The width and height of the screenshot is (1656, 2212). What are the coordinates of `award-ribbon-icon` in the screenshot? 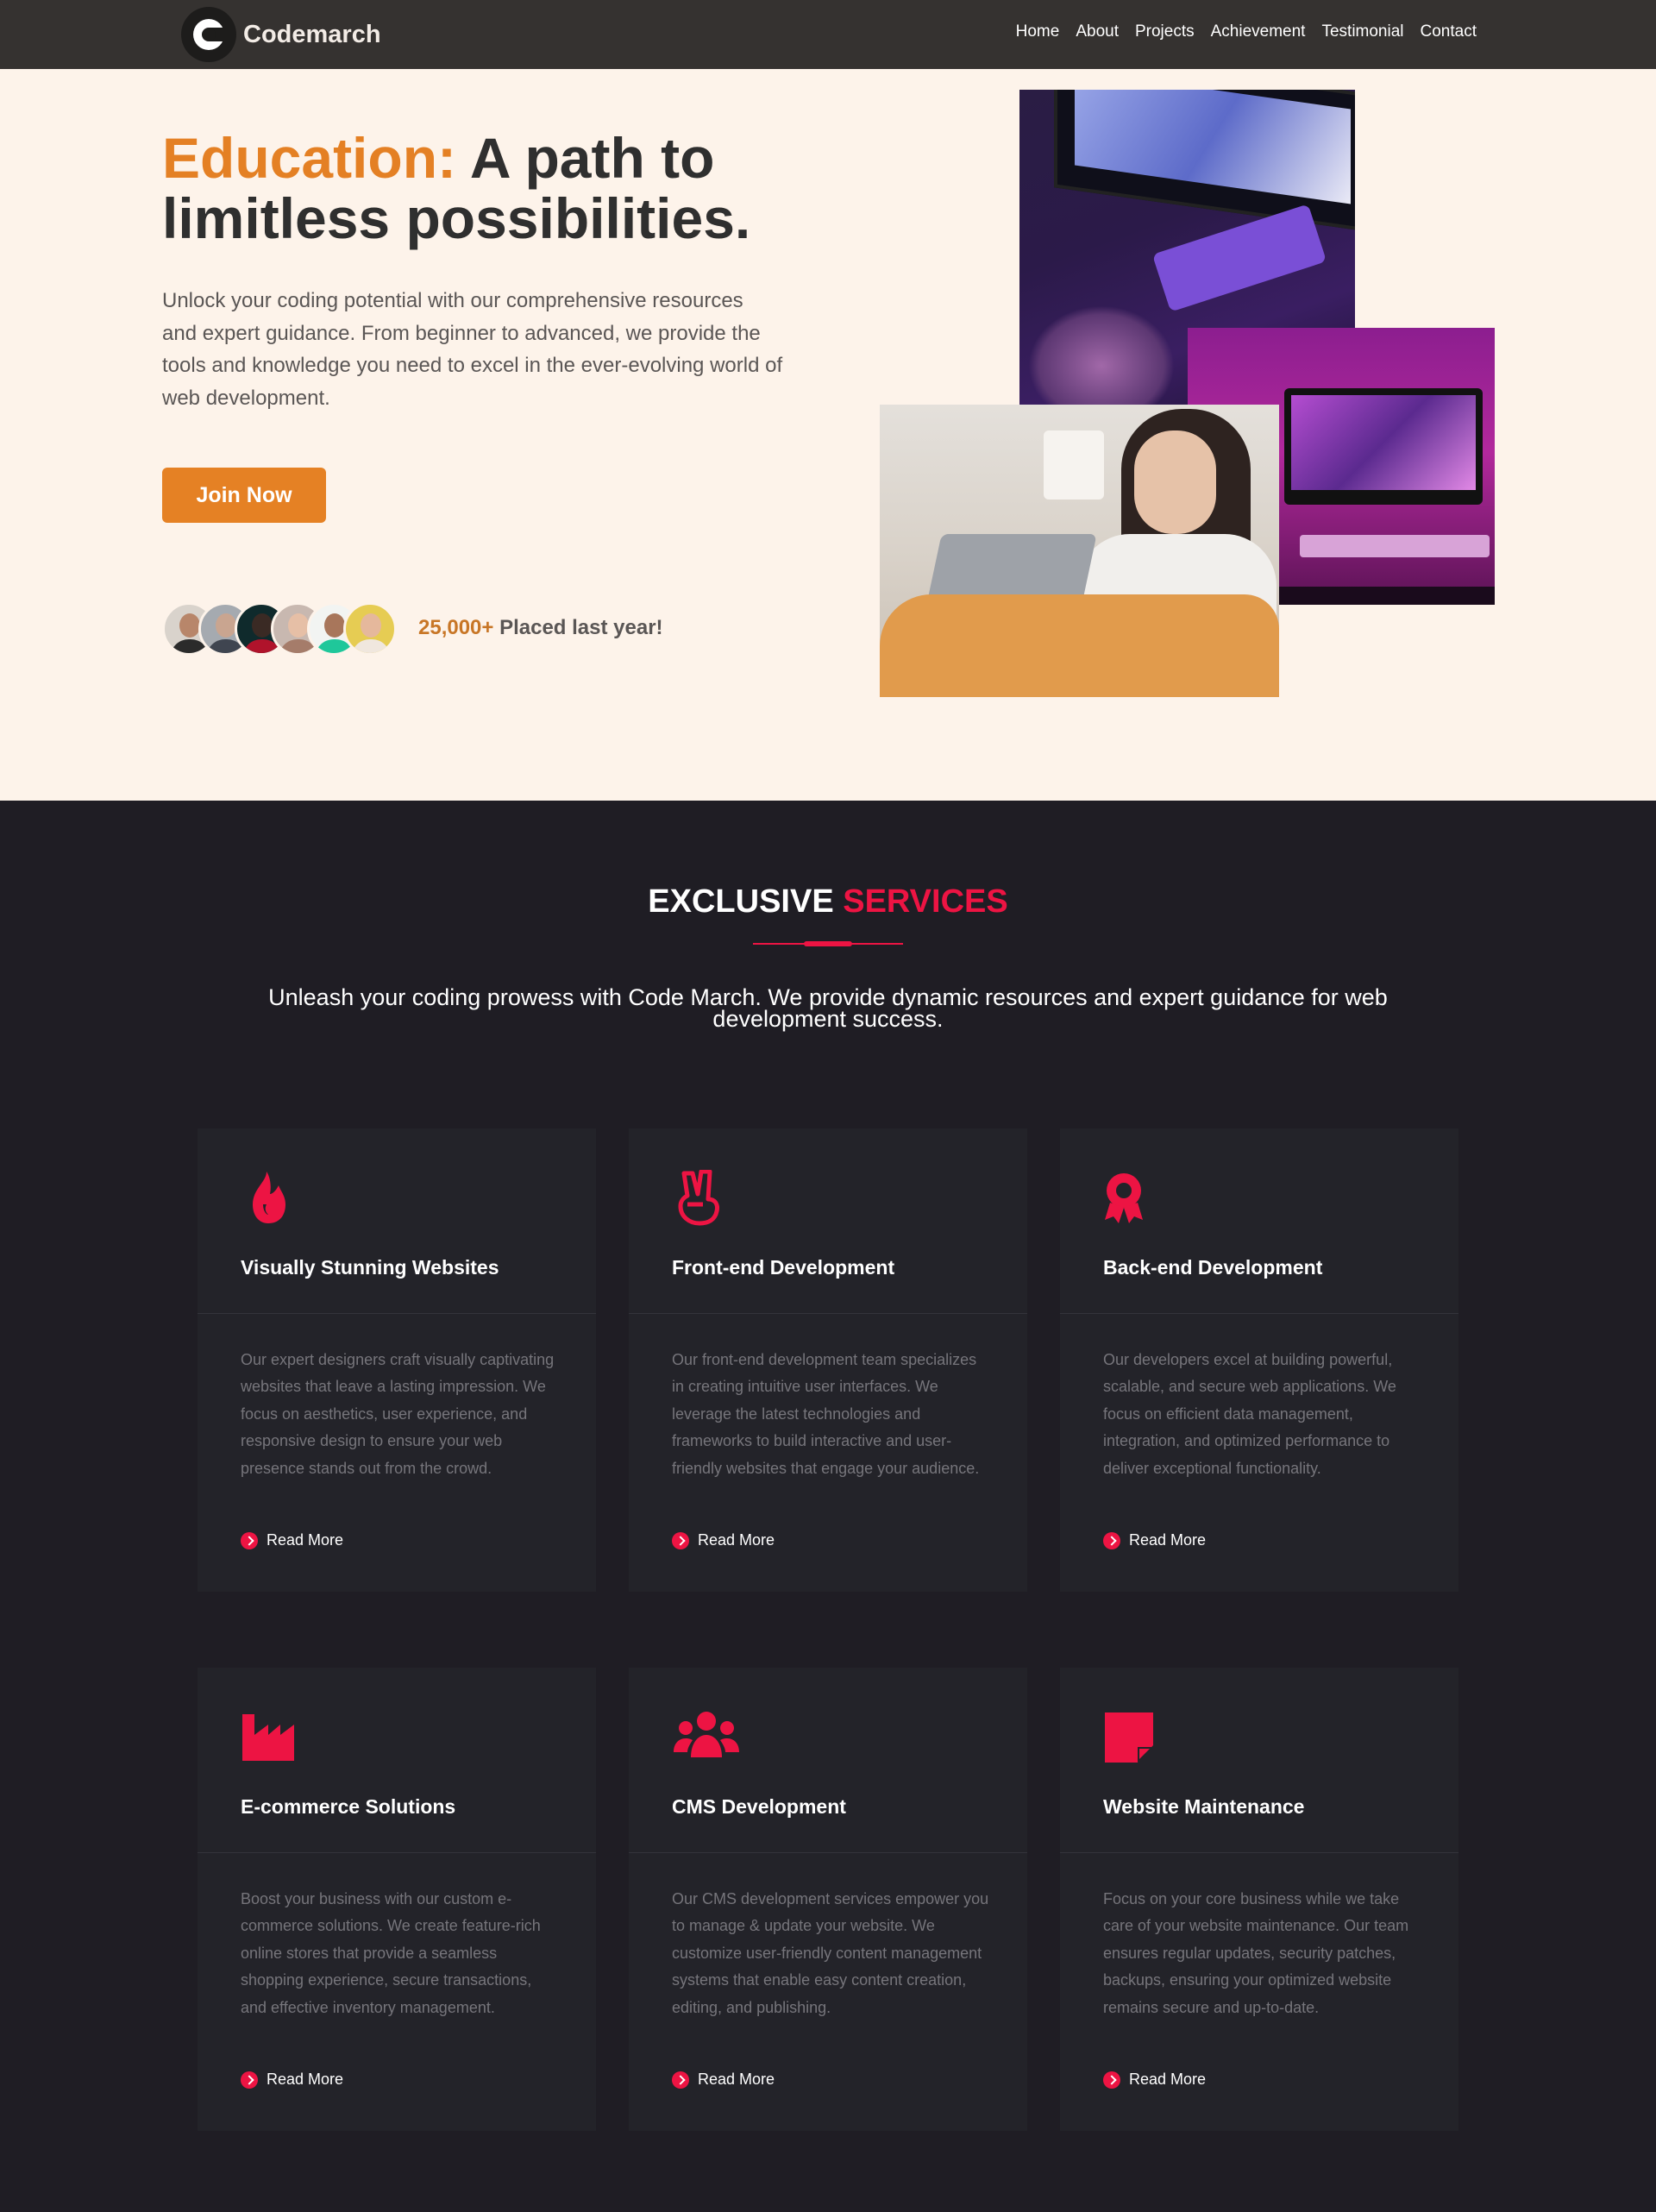 It's located at (1124, 1198).